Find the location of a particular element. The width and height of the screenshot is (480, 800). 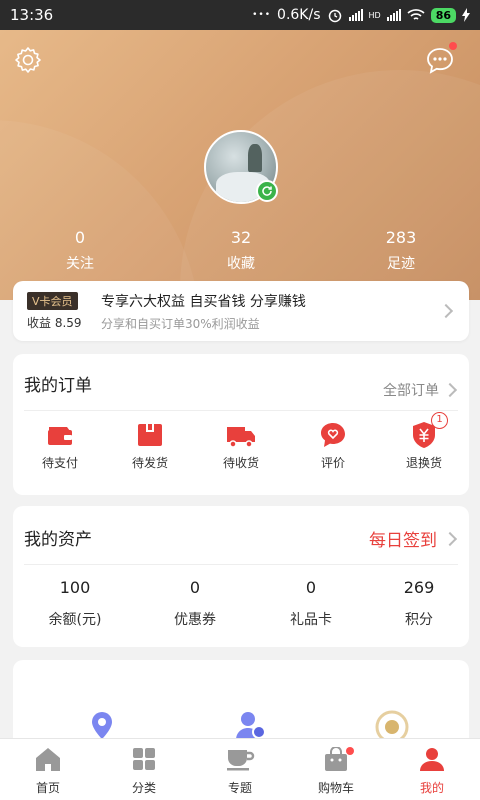

order-review: 评价 is located at coordinates (333, 445).